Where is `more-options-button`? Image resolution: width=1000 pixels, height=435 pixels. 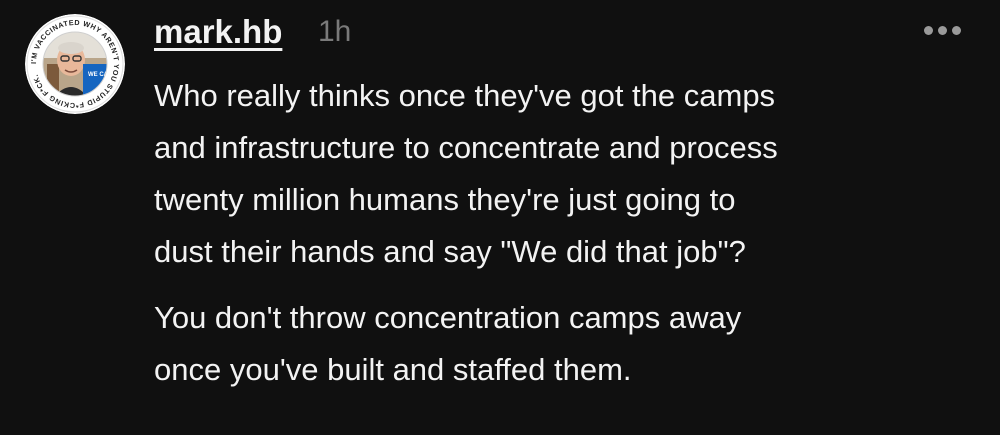
more-options-button is located at coordinates (942, 30).